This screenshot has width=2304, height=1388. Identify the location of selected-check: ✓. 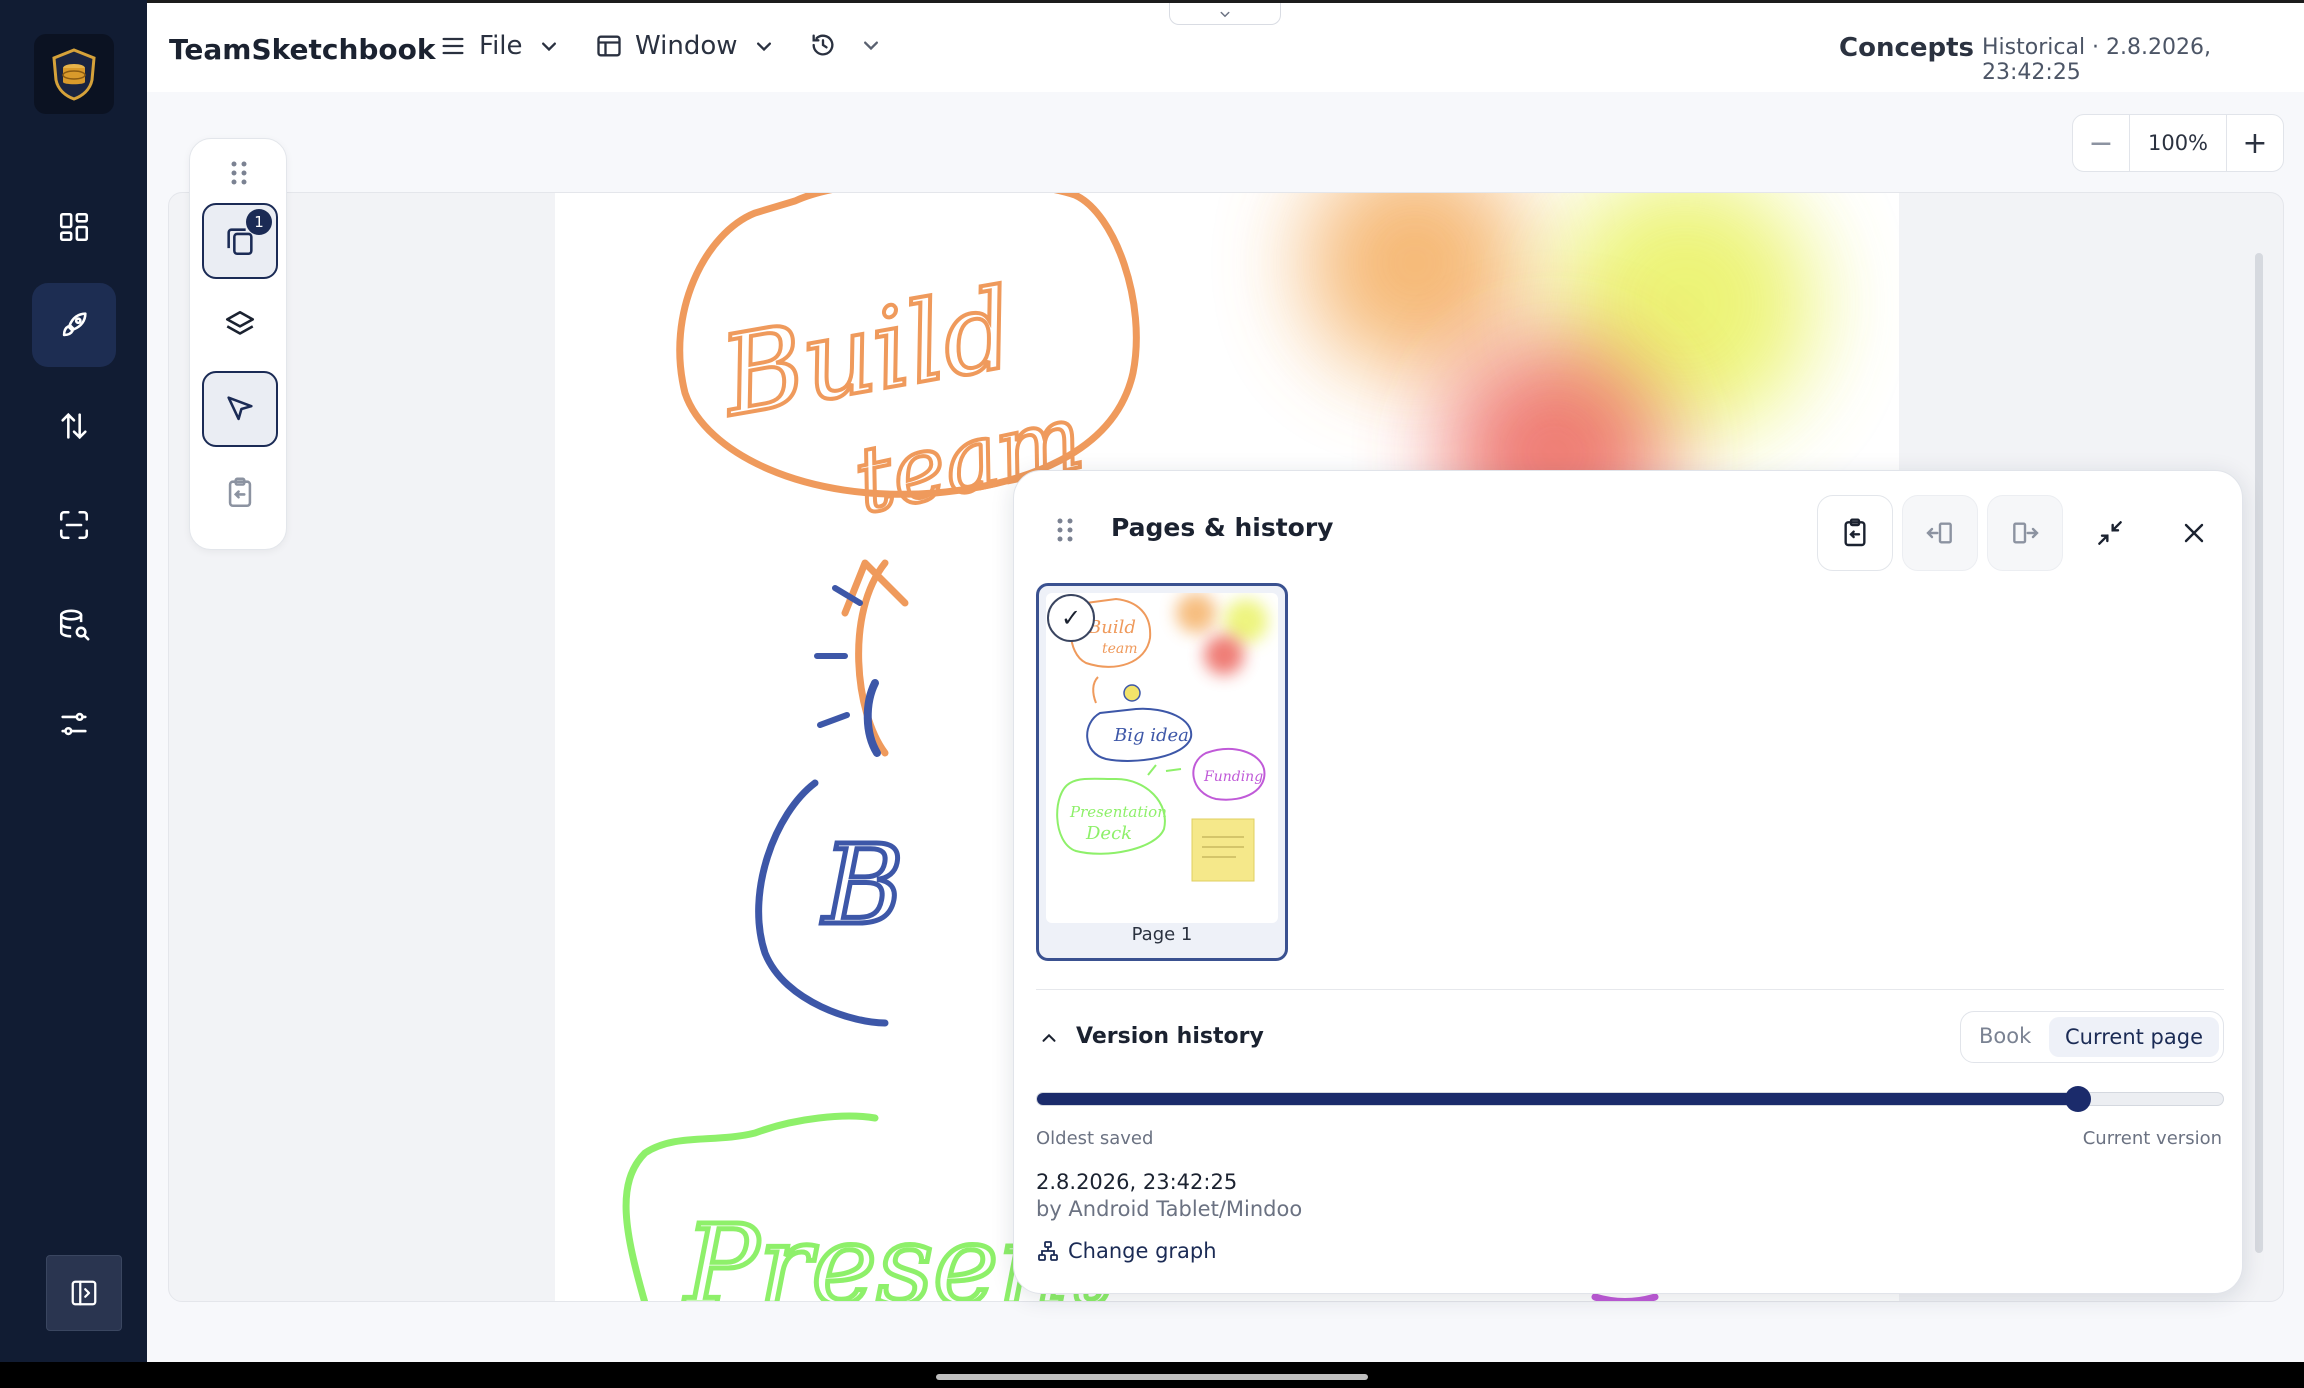
(1071, 618).